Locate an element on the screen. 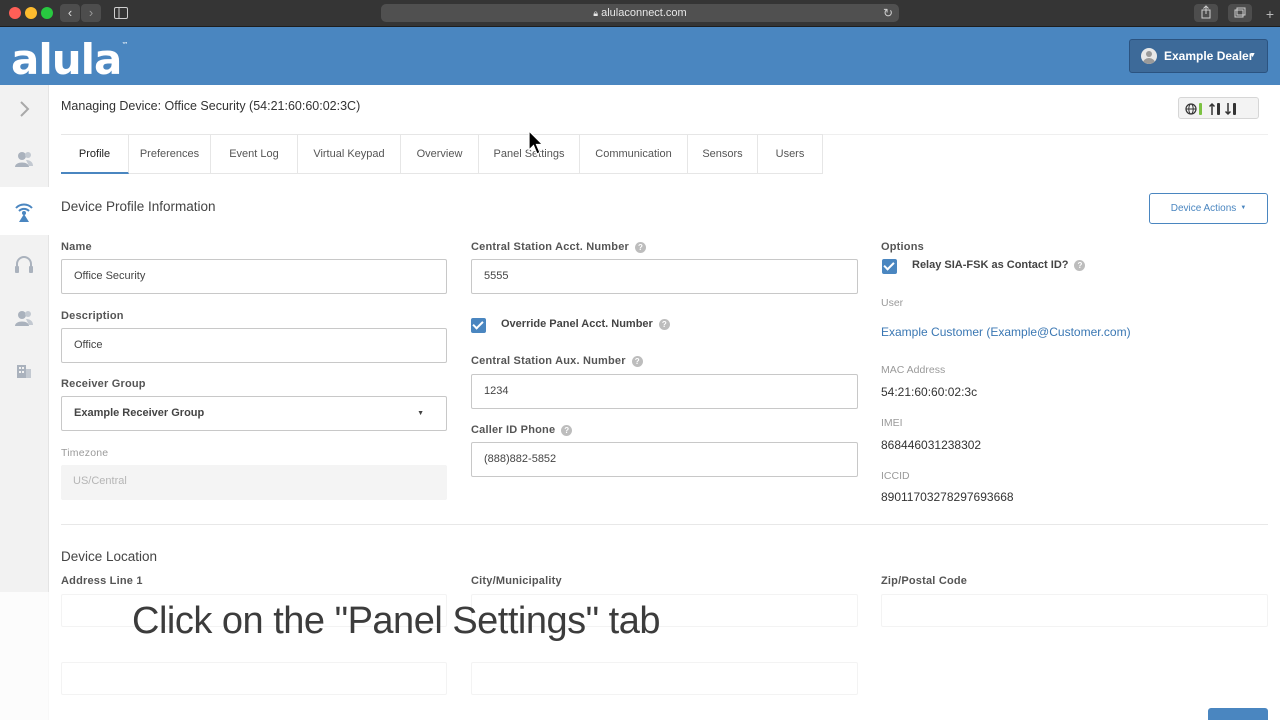 The width and height of the screenshot is (1280, 720). new-tab-button: + is located at coordinates (1270, 14).